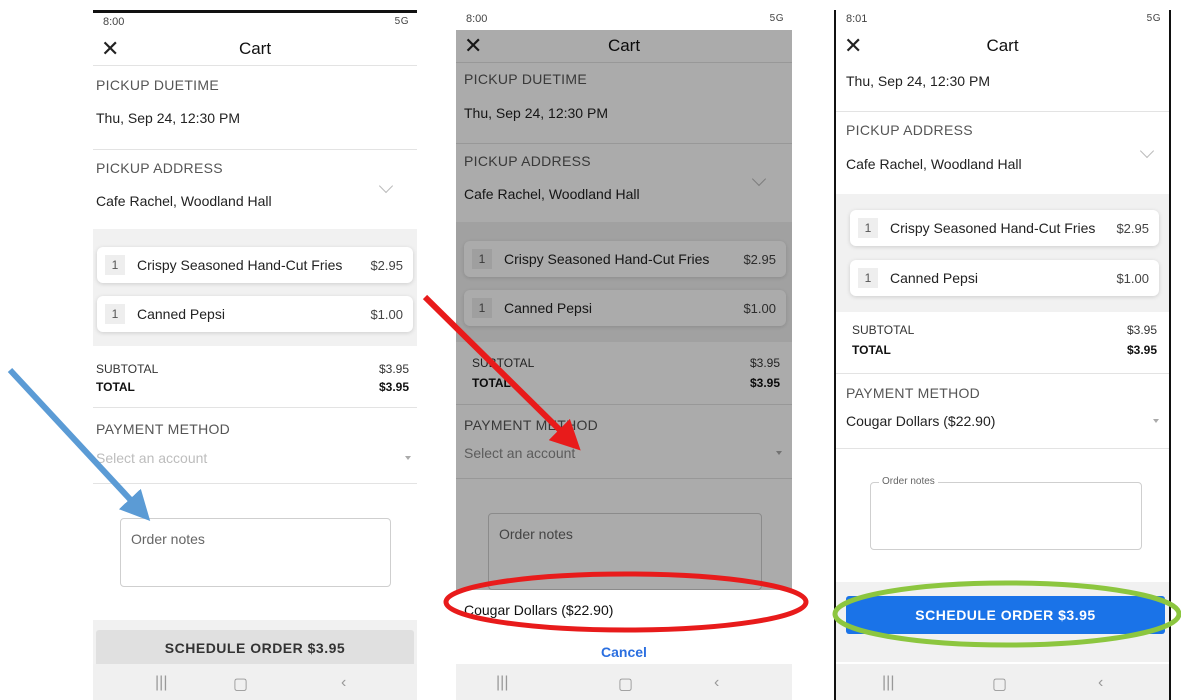 The width and height of the screenshot is (1181, 700). I want to click on order-notes-legend: Order notes, so click(908, 481).